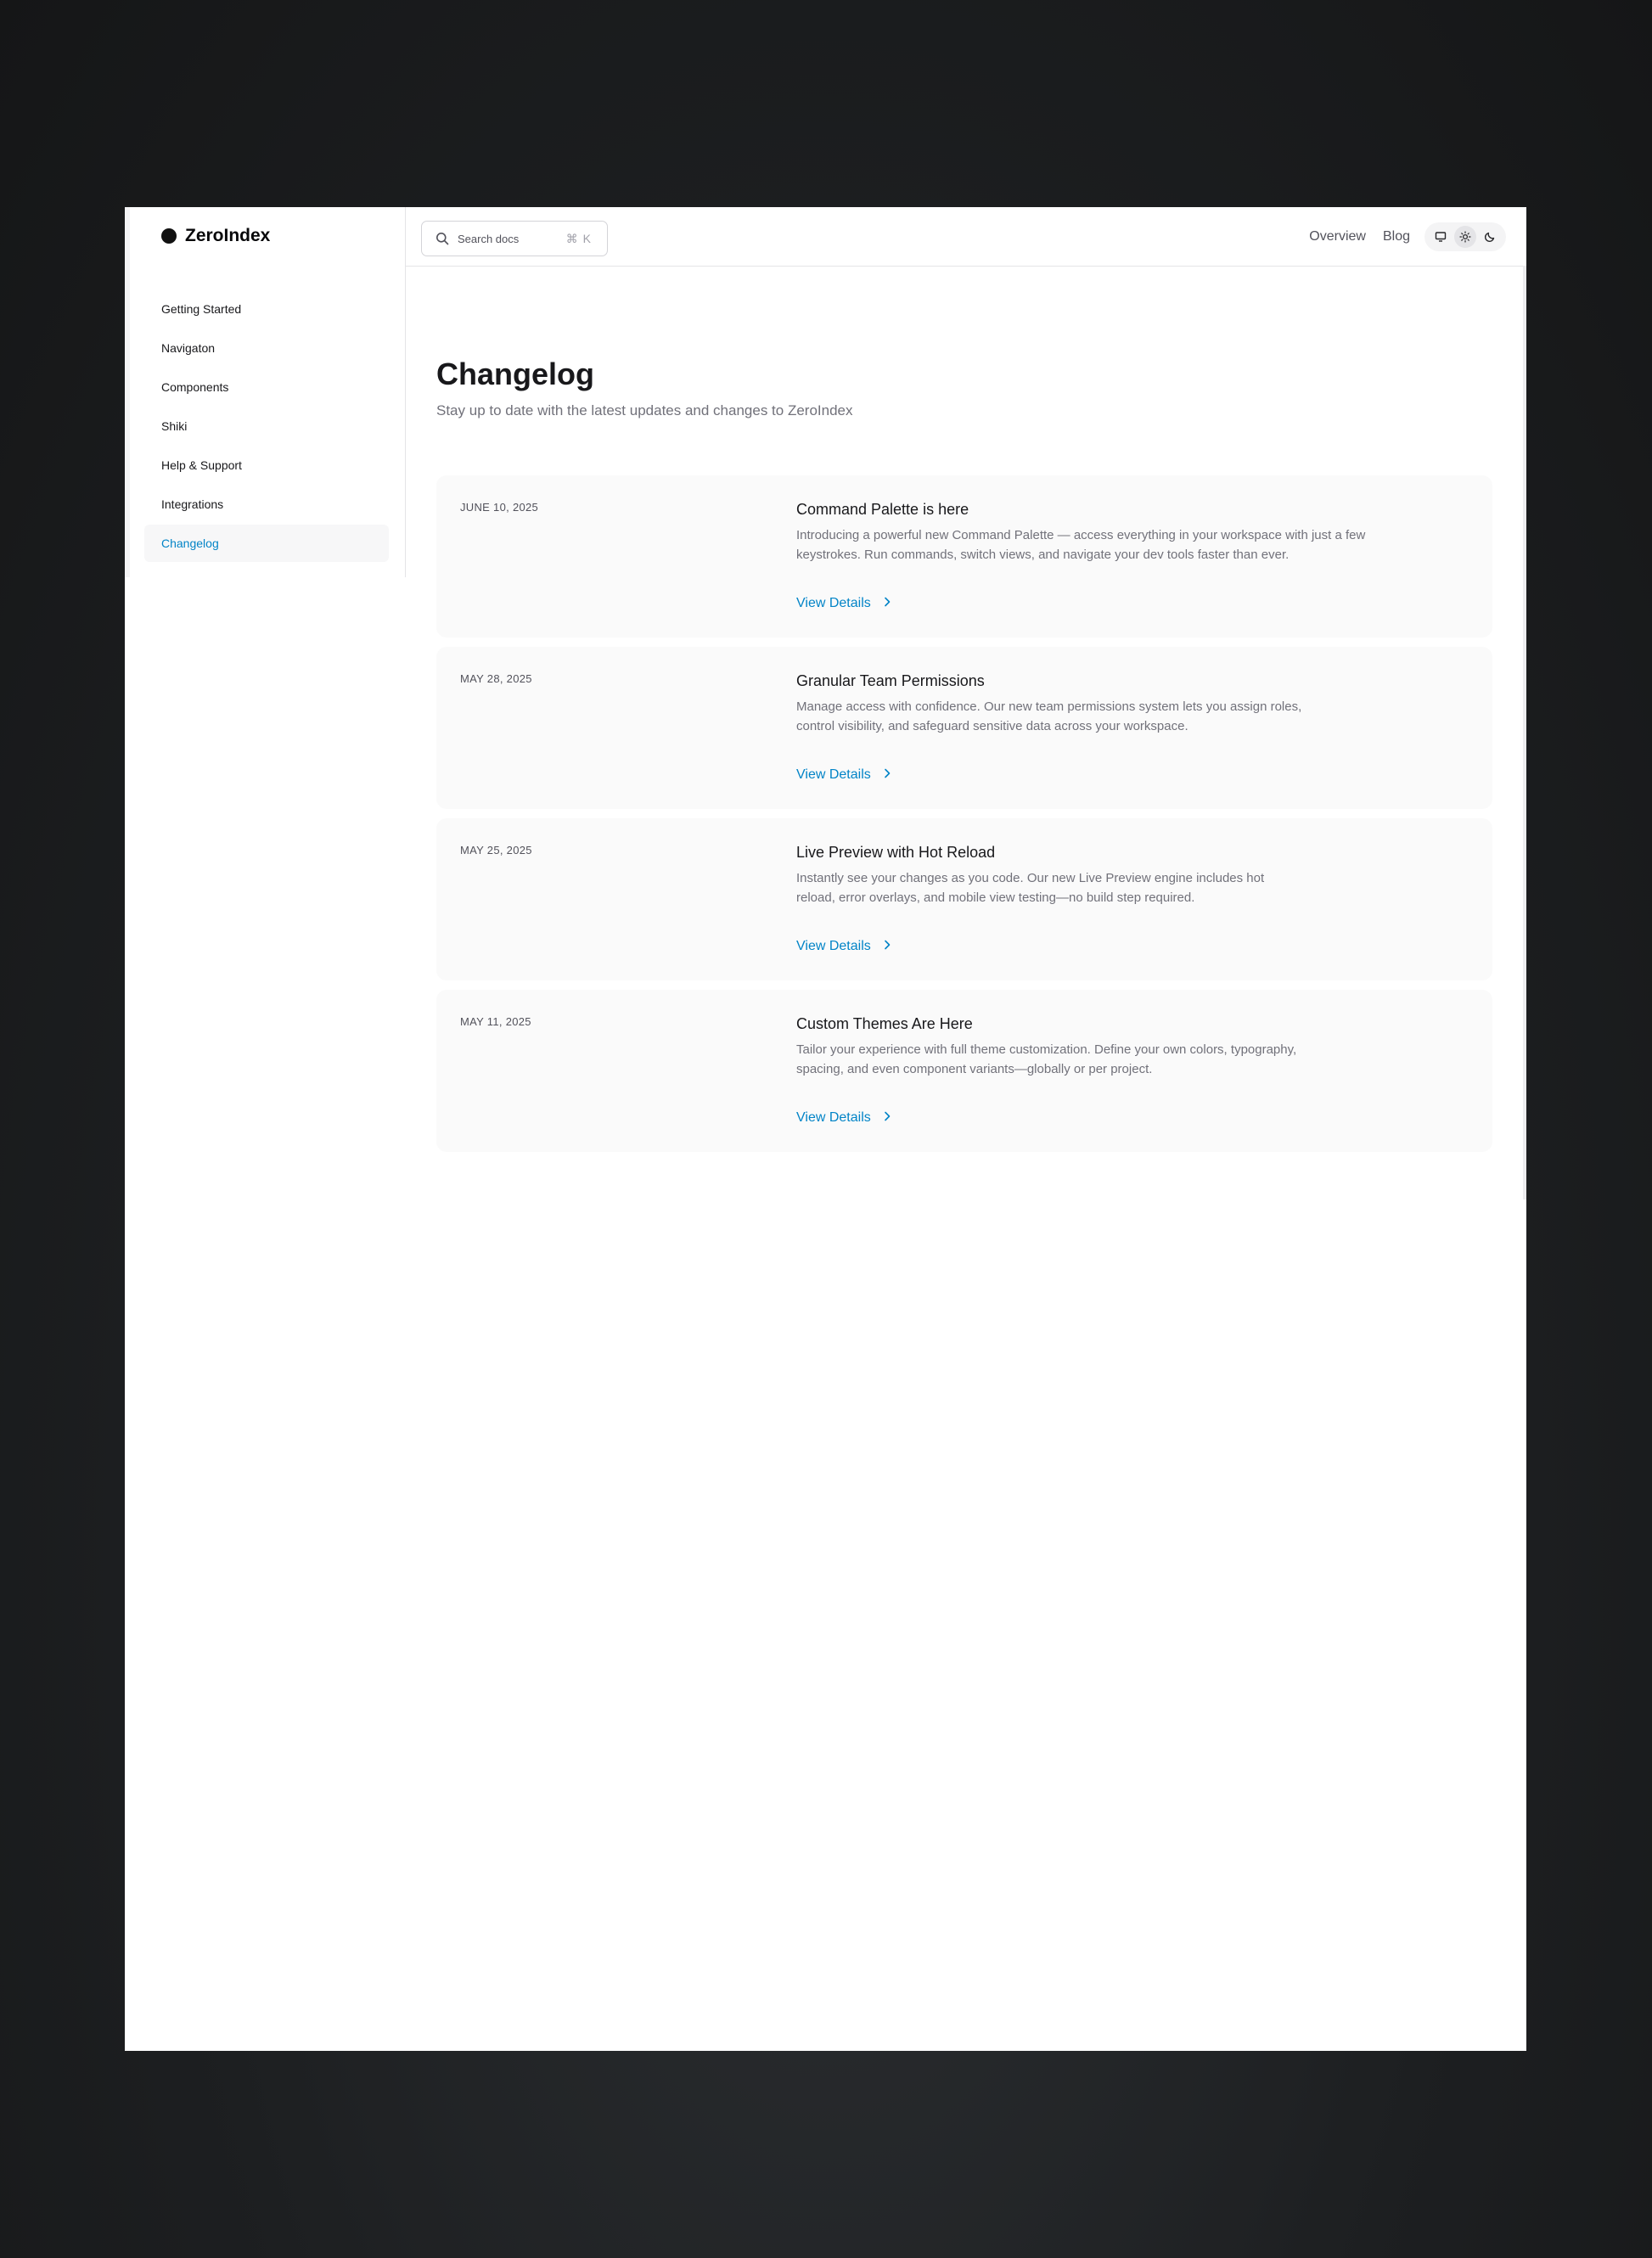  I want to click on moon-icon, so click(1490, 237).